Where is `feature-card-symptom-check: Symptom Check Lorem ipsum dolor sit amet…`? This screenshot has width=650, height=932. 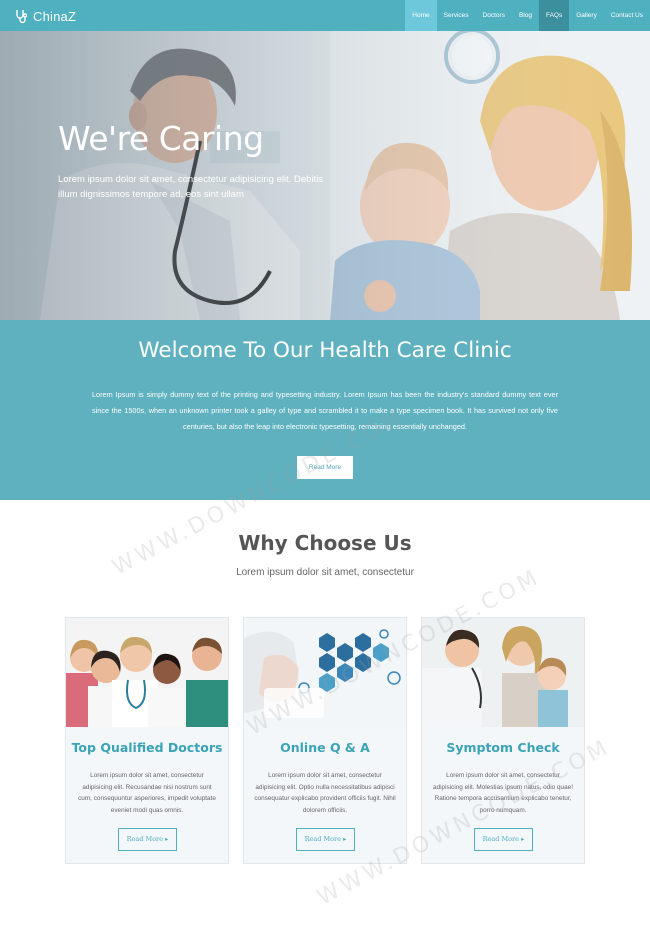
feature-card-symptom-check: Symptom Check Lorem ipsum dolor sit amet… is located at coordinates (503, 740).